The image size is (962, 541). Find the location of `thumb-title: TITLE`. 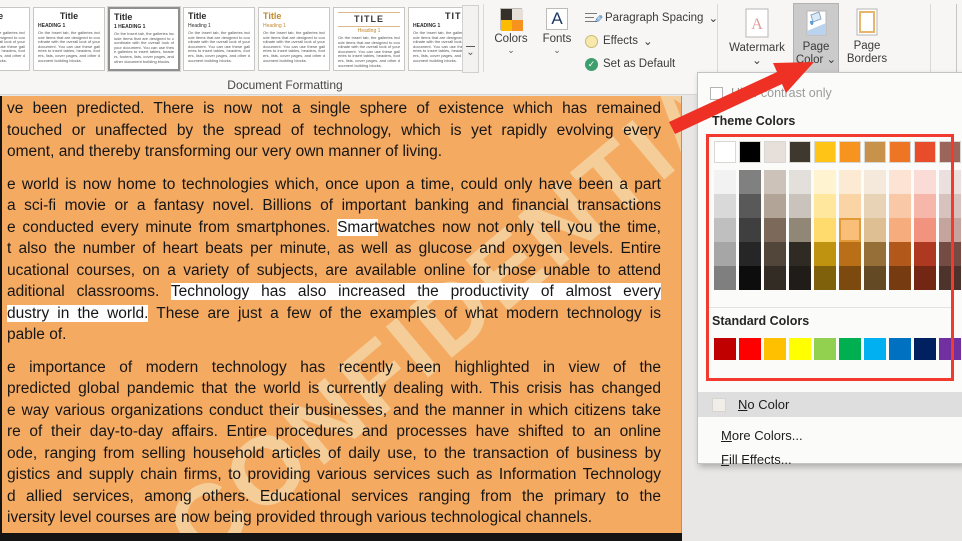

thumb-title: TITLE is located at coordinates (453, 16).